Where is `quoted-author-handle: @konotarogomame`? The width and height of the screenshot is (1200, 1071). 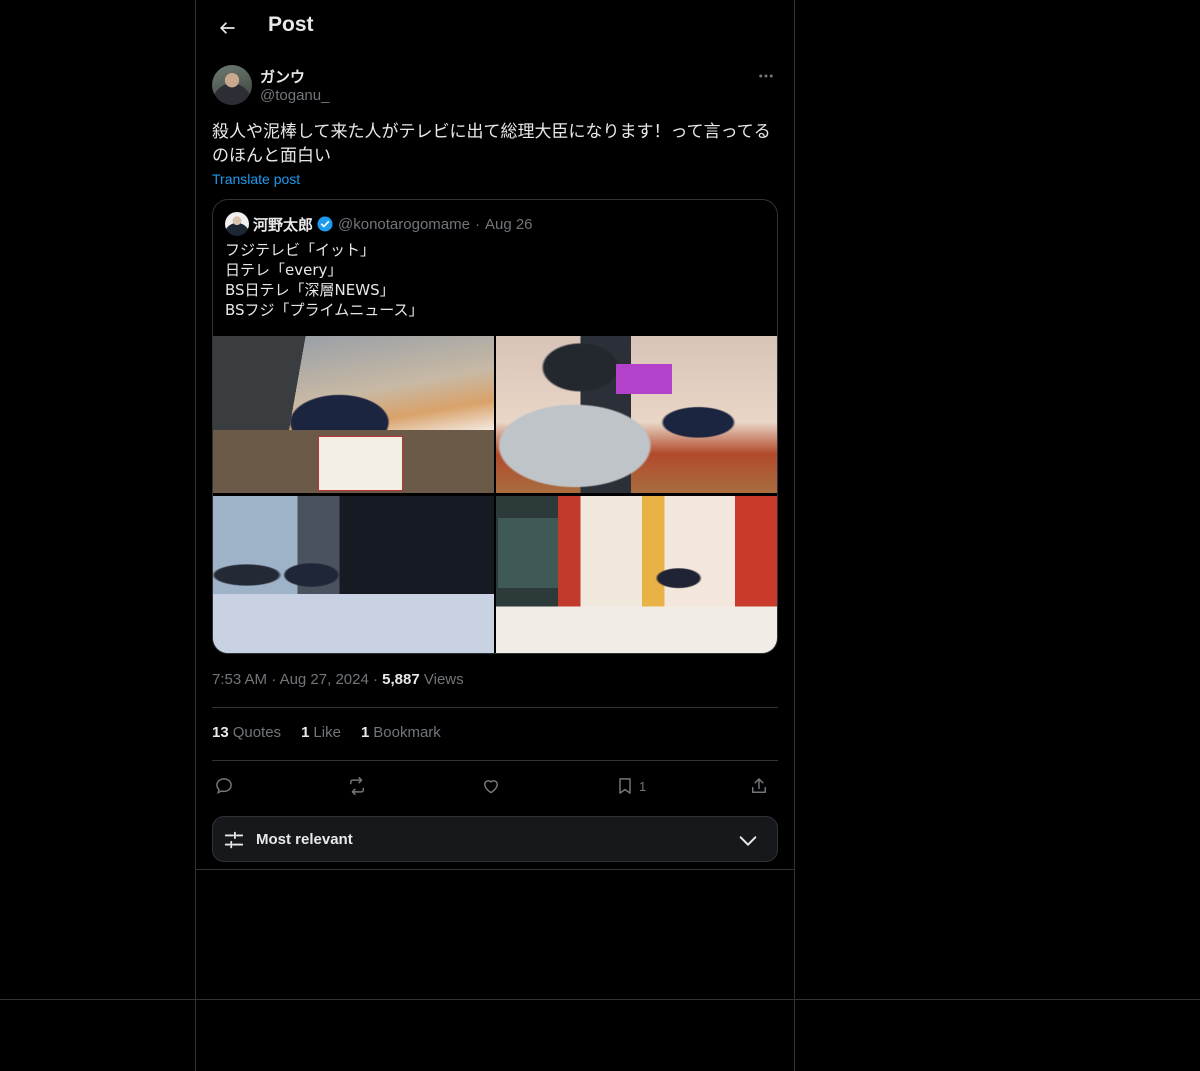 quoted-author-handle: @konotarogomame is located at coordinates (404, 224).